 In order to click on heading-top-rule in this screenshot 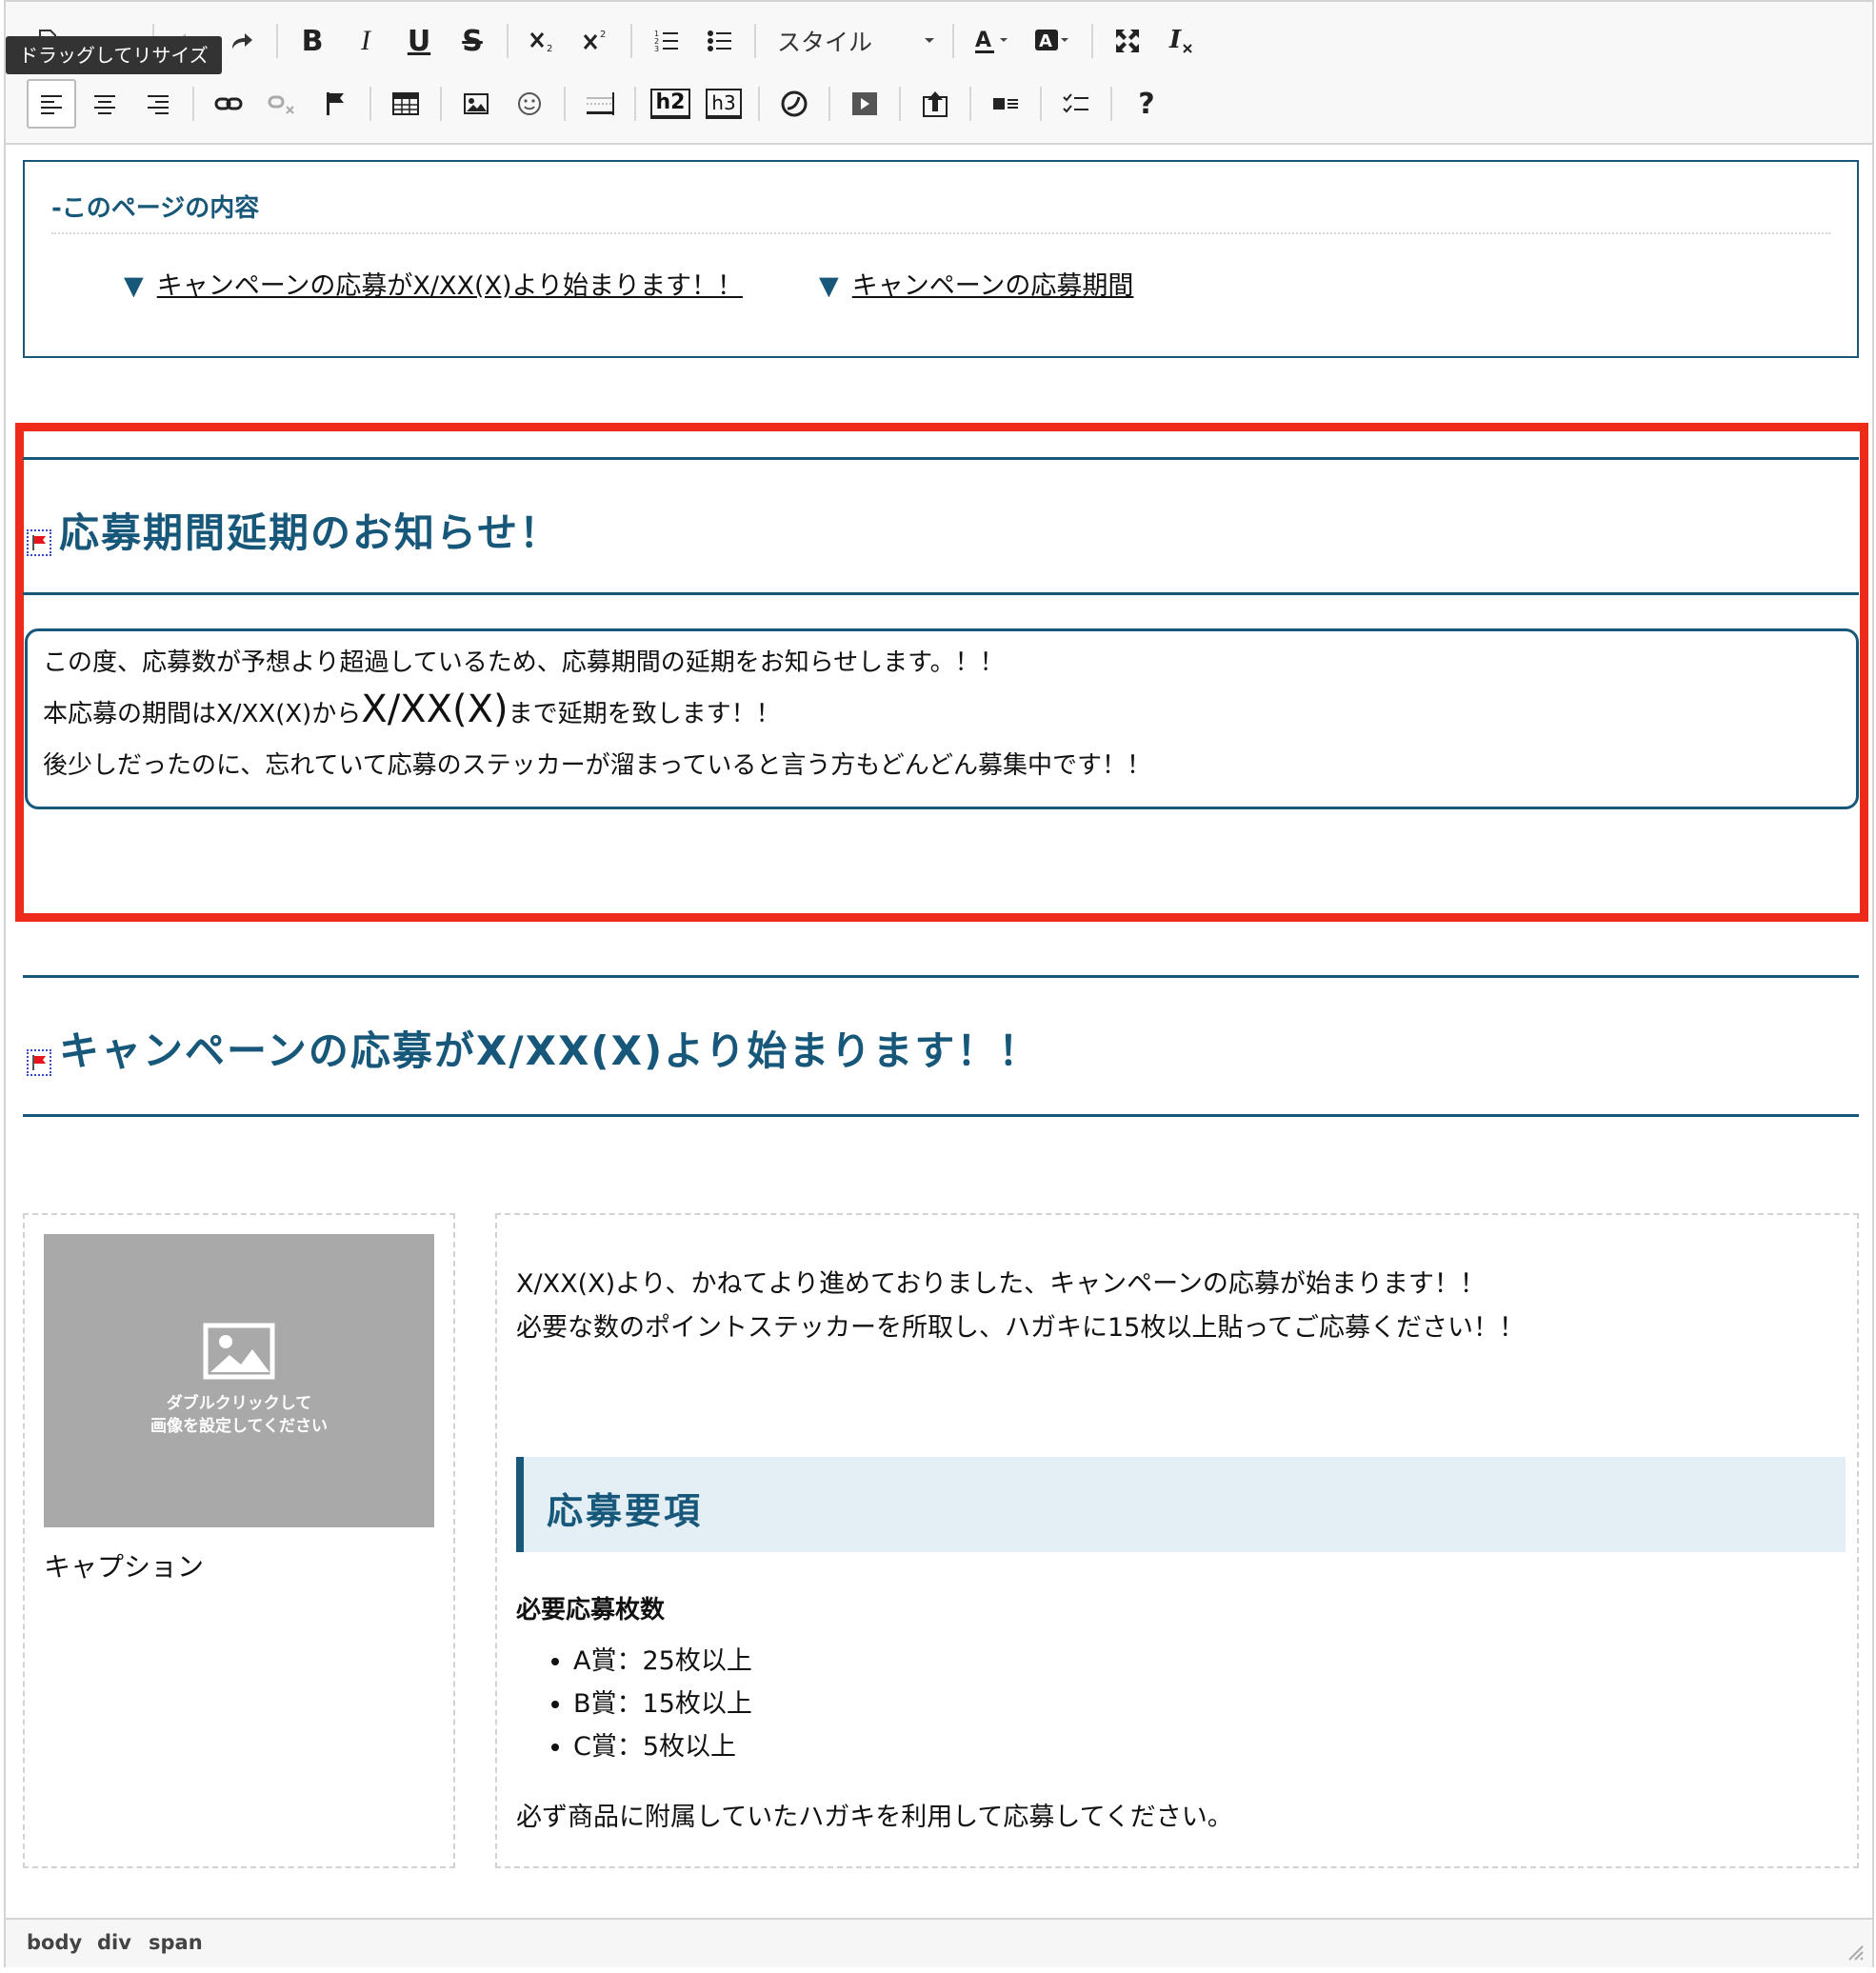, I will do `click(941, 976)`.